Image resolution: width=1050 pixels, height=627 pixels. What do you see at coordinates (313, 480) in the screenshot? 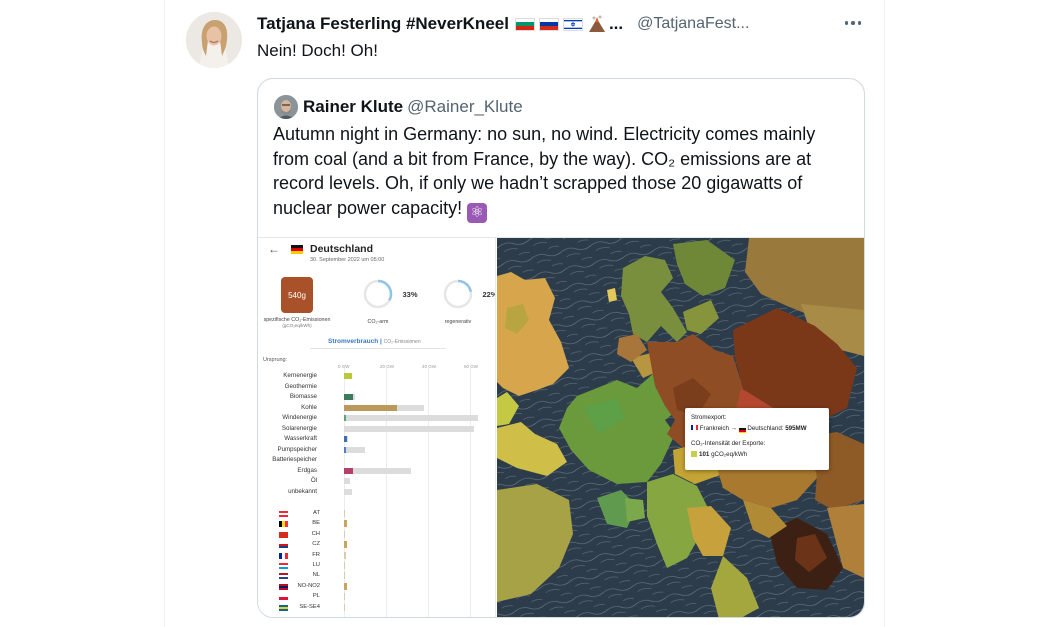
I see `source-label: Öl` at bounding box center [313, 480].